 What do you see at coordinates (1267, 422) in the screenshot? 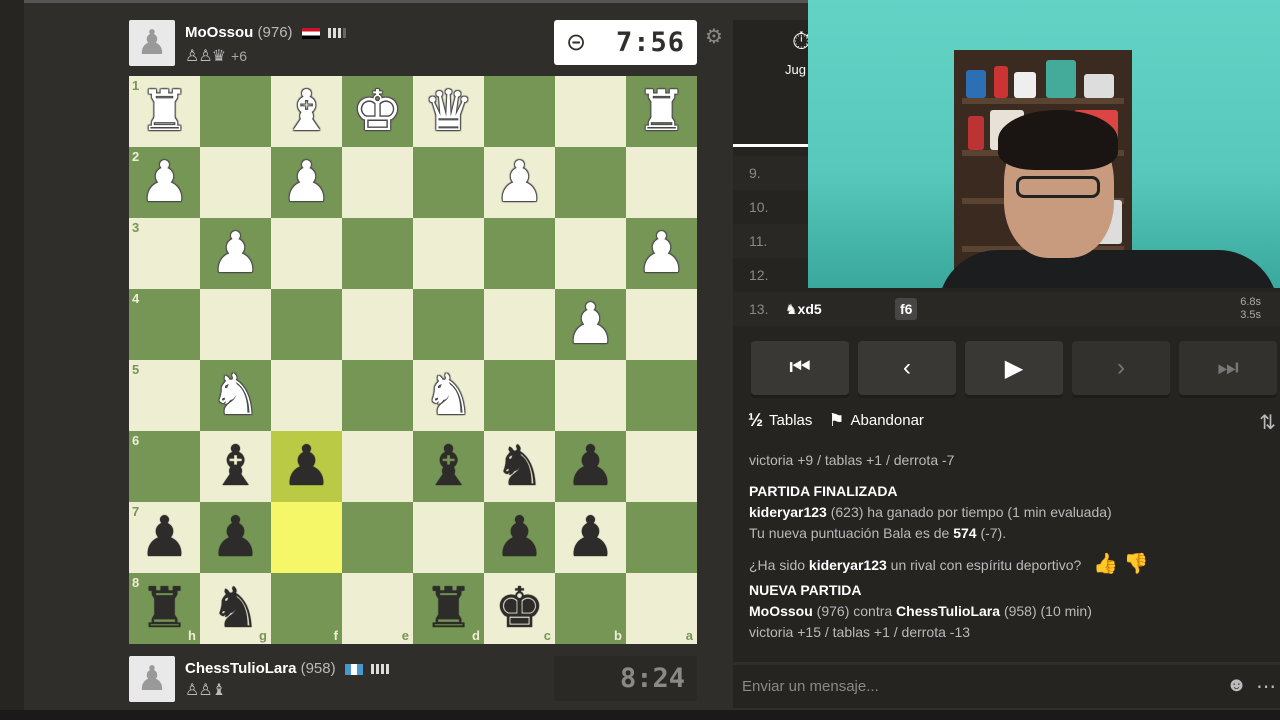
I see `flip-board-icon: ⇅` at bounding box center [1267, 422].